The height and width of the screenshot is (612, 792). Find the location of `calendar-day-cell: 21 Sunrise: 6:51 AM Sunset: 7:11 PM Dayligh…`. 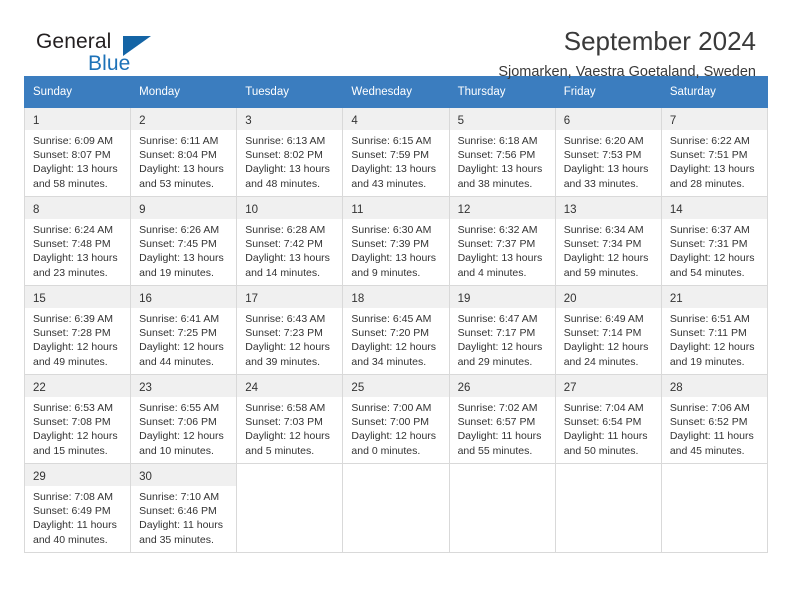

calendar-day-cell: 21 Sunrise: 6:51 AM Sunset: 7:11 PM Dayligh… is located at coordinates (714, 330).